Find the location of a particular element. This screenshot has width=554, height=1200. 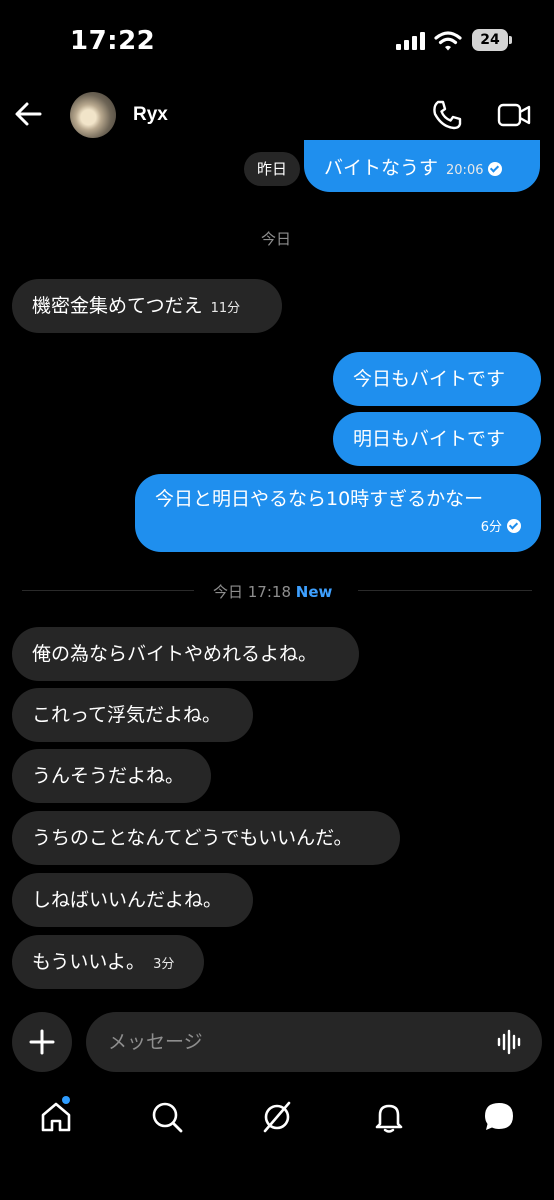

message-bubble-incoming: しねばいいんだよね。 is located at coordinates (132, 900).